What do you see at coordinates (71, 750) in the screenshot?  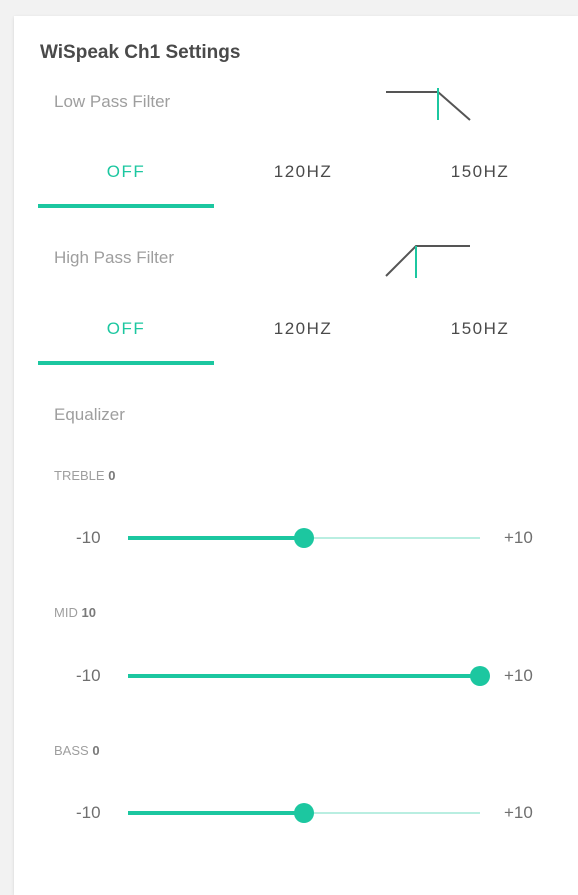 I see `bass-name: BASS` at bounding box center [71, 750].